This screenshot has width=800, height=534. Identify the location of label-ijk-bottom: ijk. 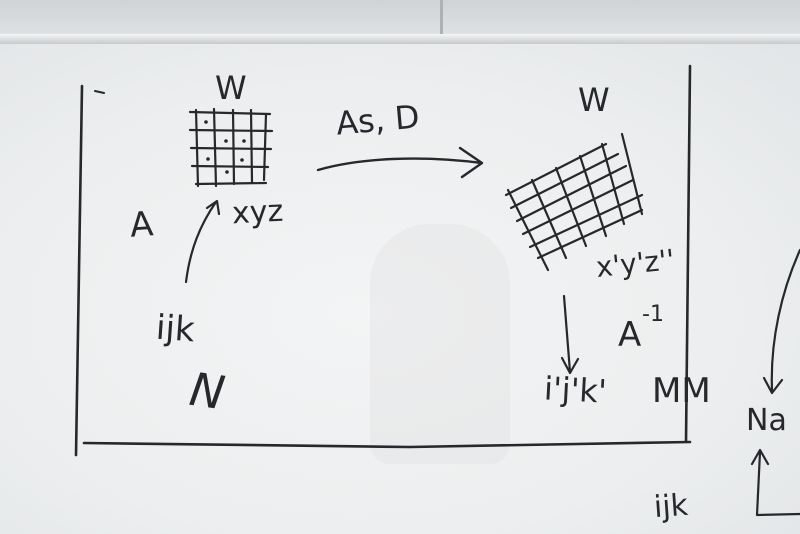
(671, 506).